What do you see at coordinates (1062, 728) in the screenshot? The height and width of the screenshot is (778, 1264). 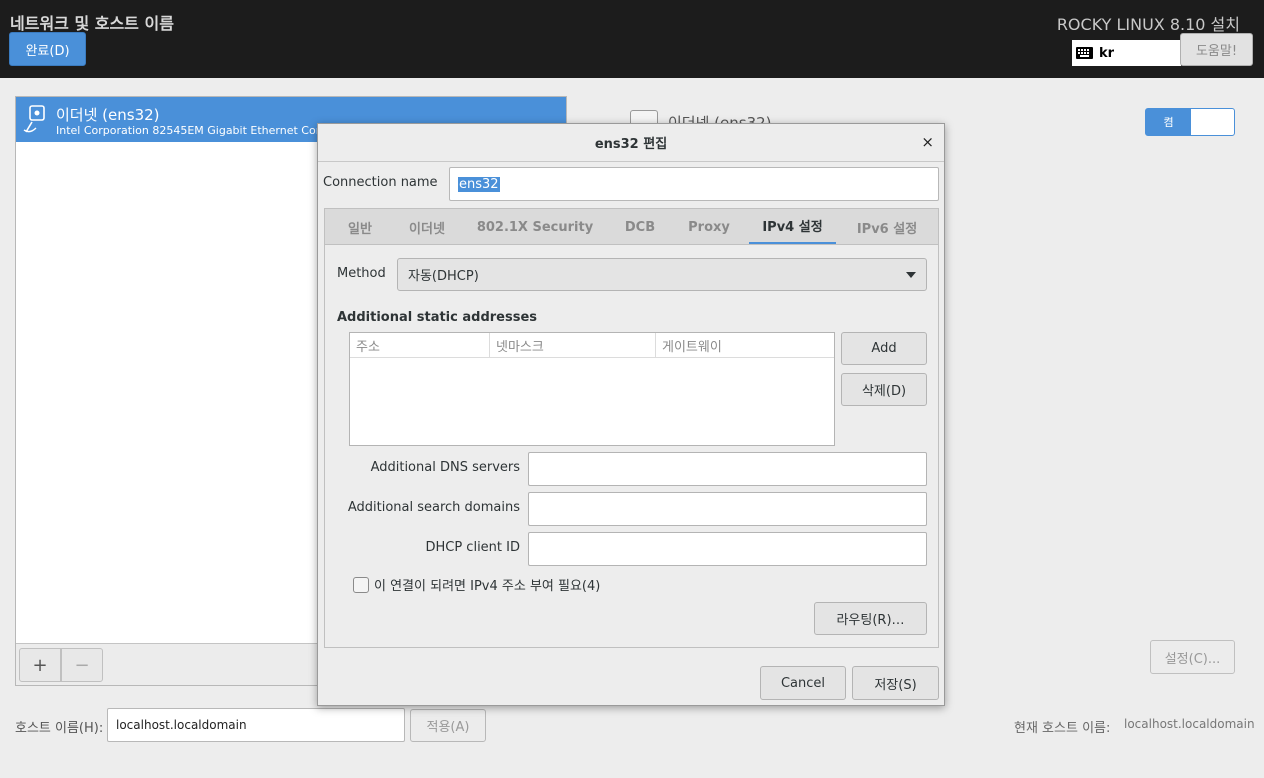 I see `current-hostname-label: 현재 호스트 이름:` at bounding box center [1062, 728].